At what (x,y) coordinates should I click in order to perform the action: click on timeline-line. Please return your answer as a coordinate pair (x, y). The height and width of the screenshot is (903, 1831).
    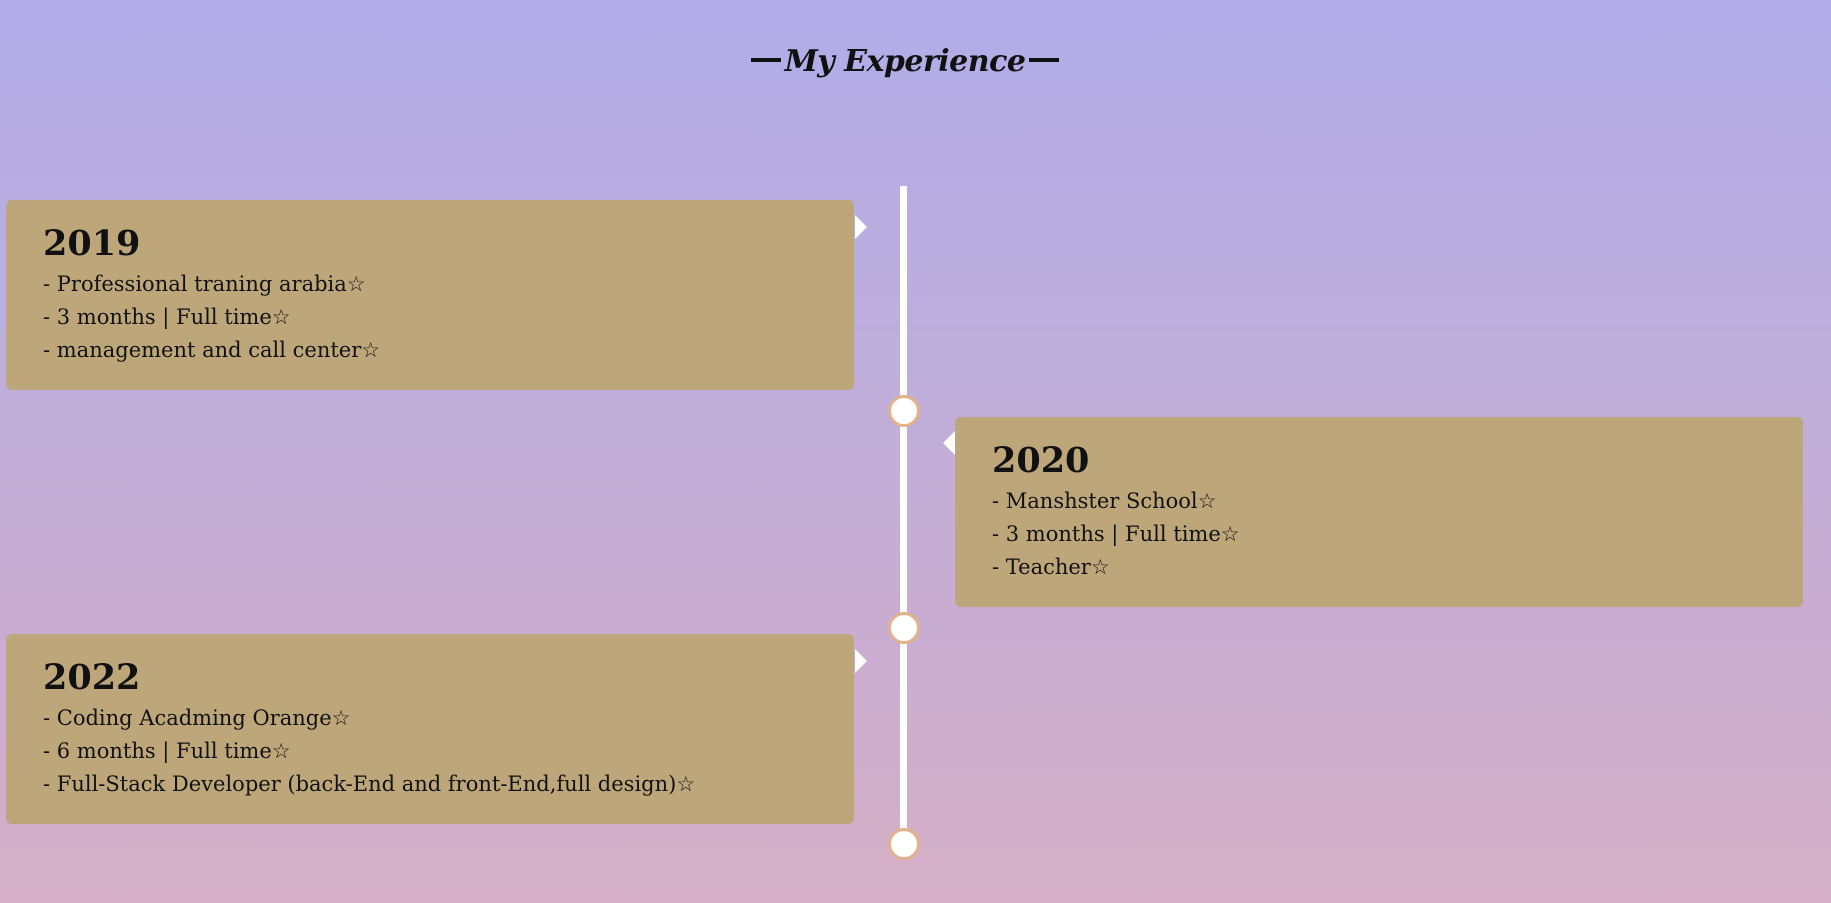
    Looking at the image, I should click on (903, 516).